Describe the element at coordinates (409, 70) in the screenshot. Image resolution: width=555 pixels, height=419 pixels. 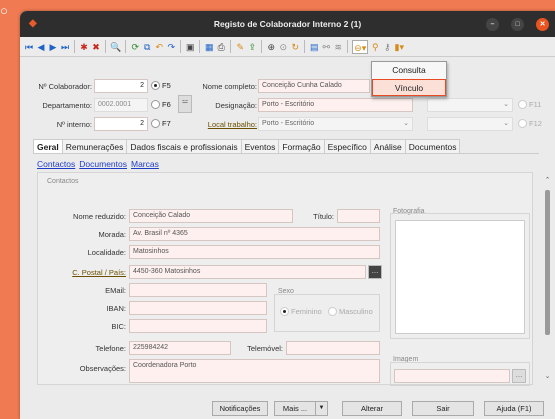
I see `menu-item-consulta: Consulta` at that location.